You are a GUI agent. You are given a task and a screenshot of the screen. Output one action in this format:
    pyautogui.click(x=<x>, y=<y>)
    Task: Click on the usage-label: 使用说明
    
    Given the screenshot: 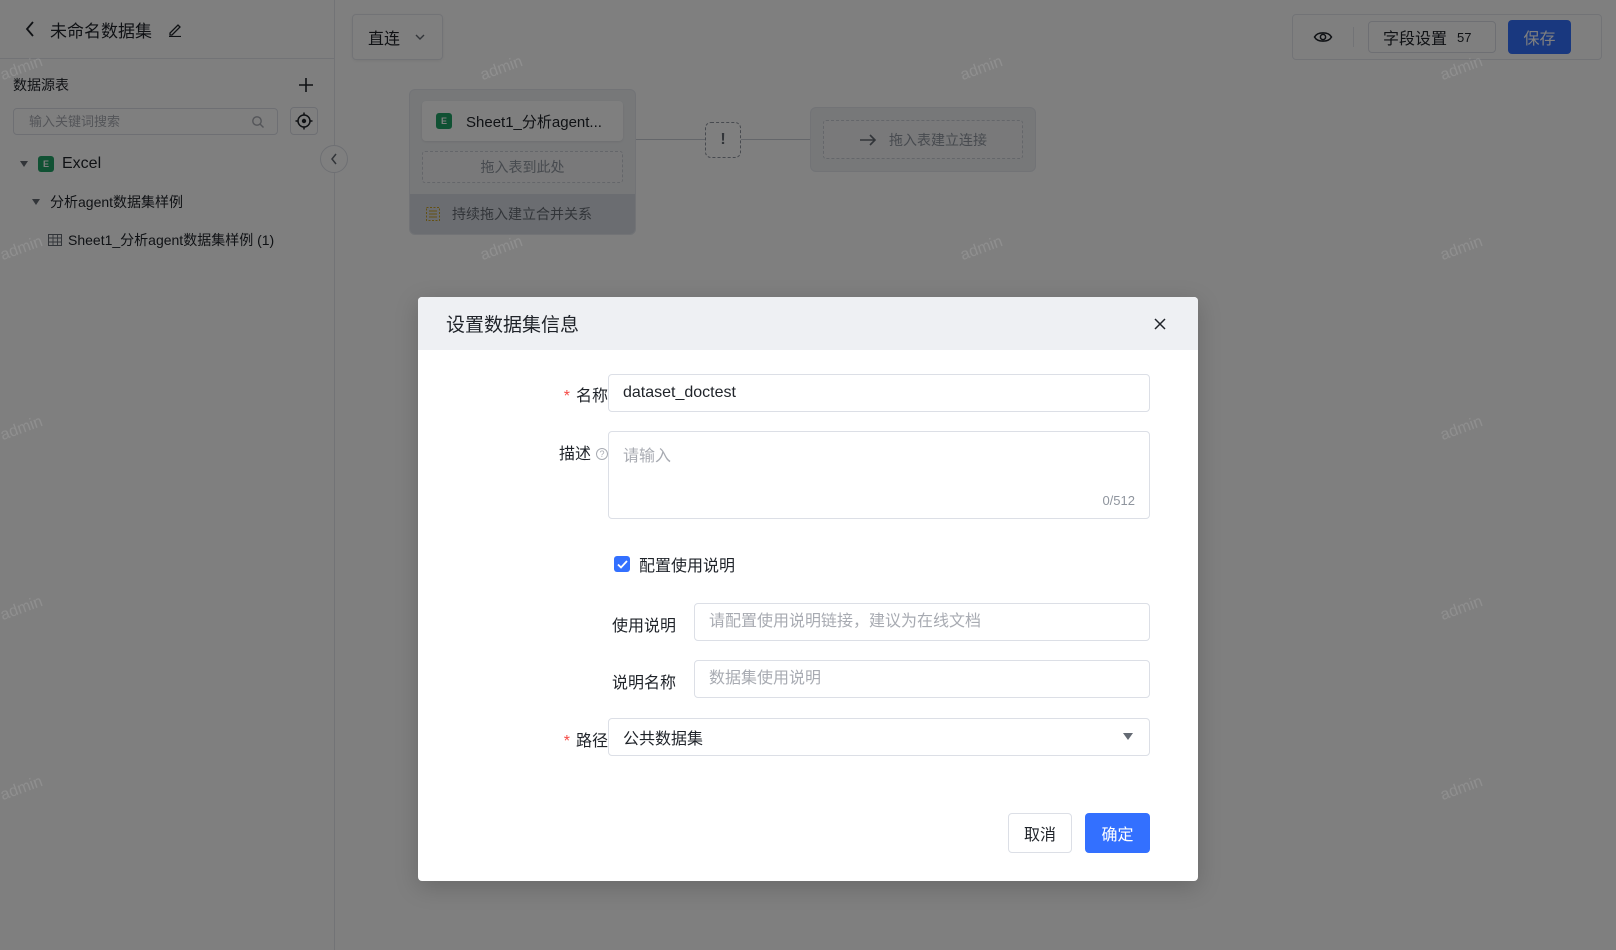 What is the action you would take?
    pyautogui.click(x=644, y=626)
    